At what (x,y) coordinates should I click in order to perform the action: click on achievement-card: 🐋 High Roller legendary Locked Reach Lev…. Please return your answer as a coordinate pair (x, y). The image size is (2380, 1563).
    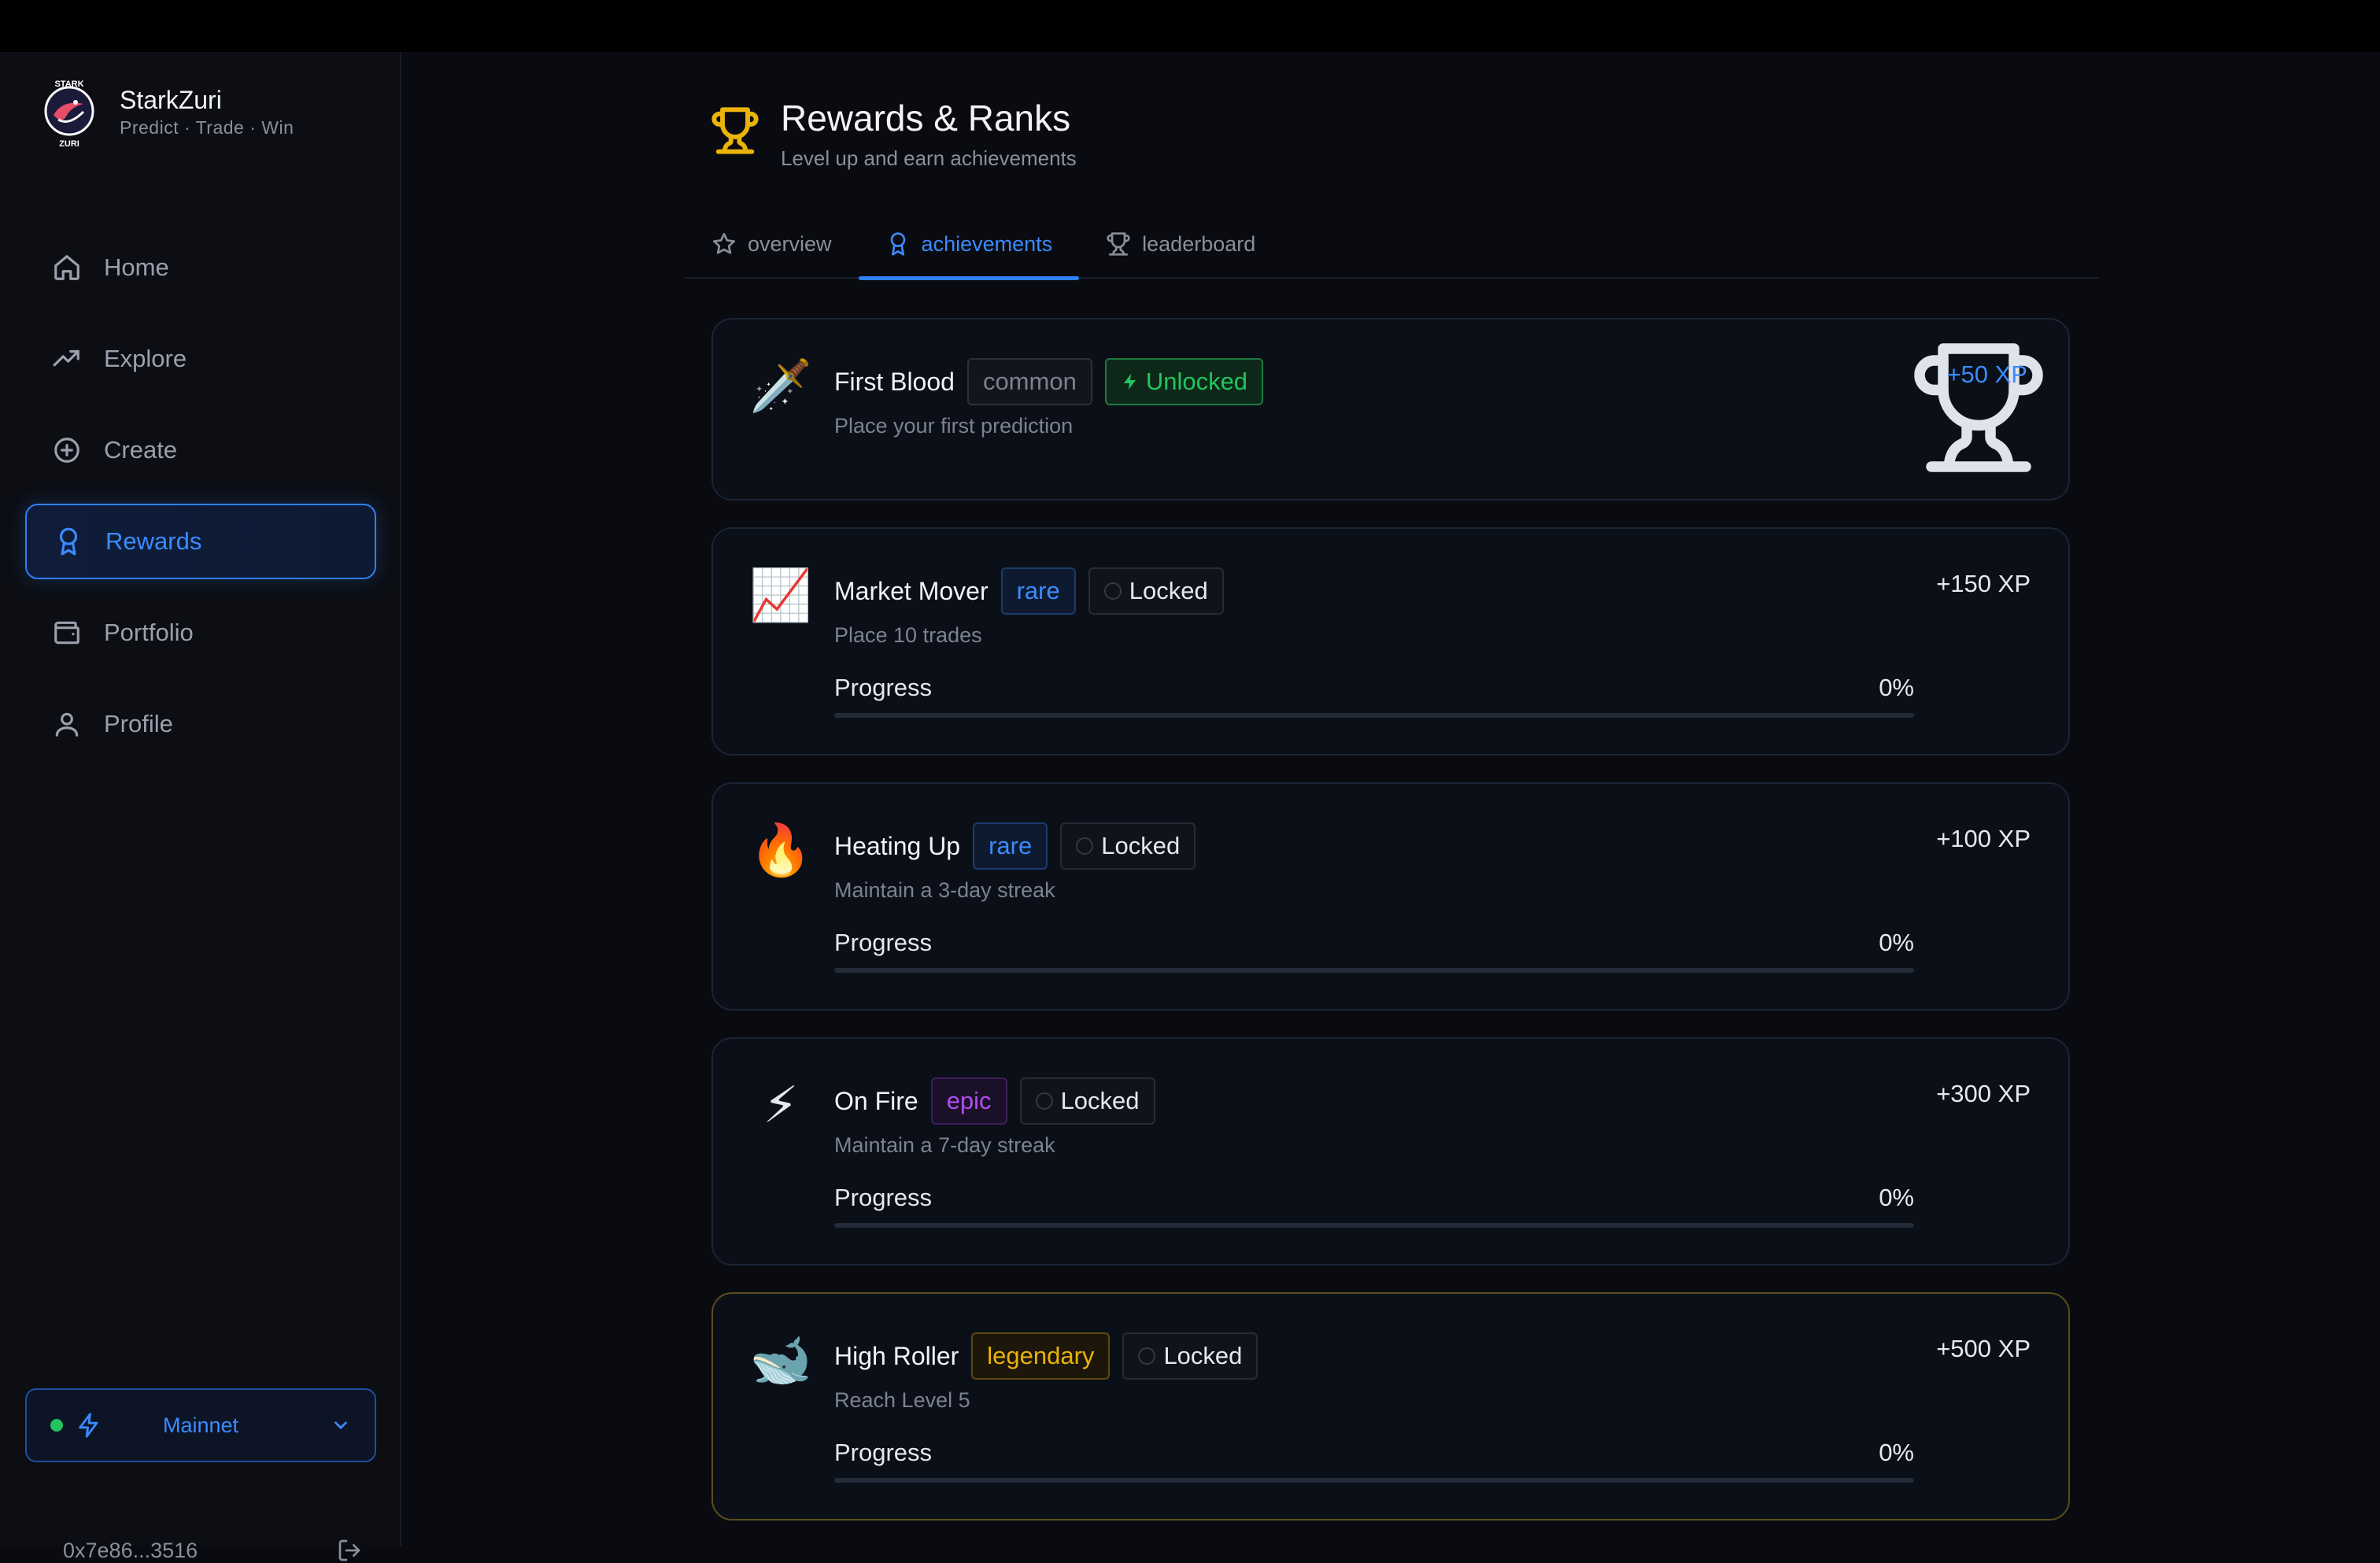
    Looking at the image, I should click on (1390, 1407).